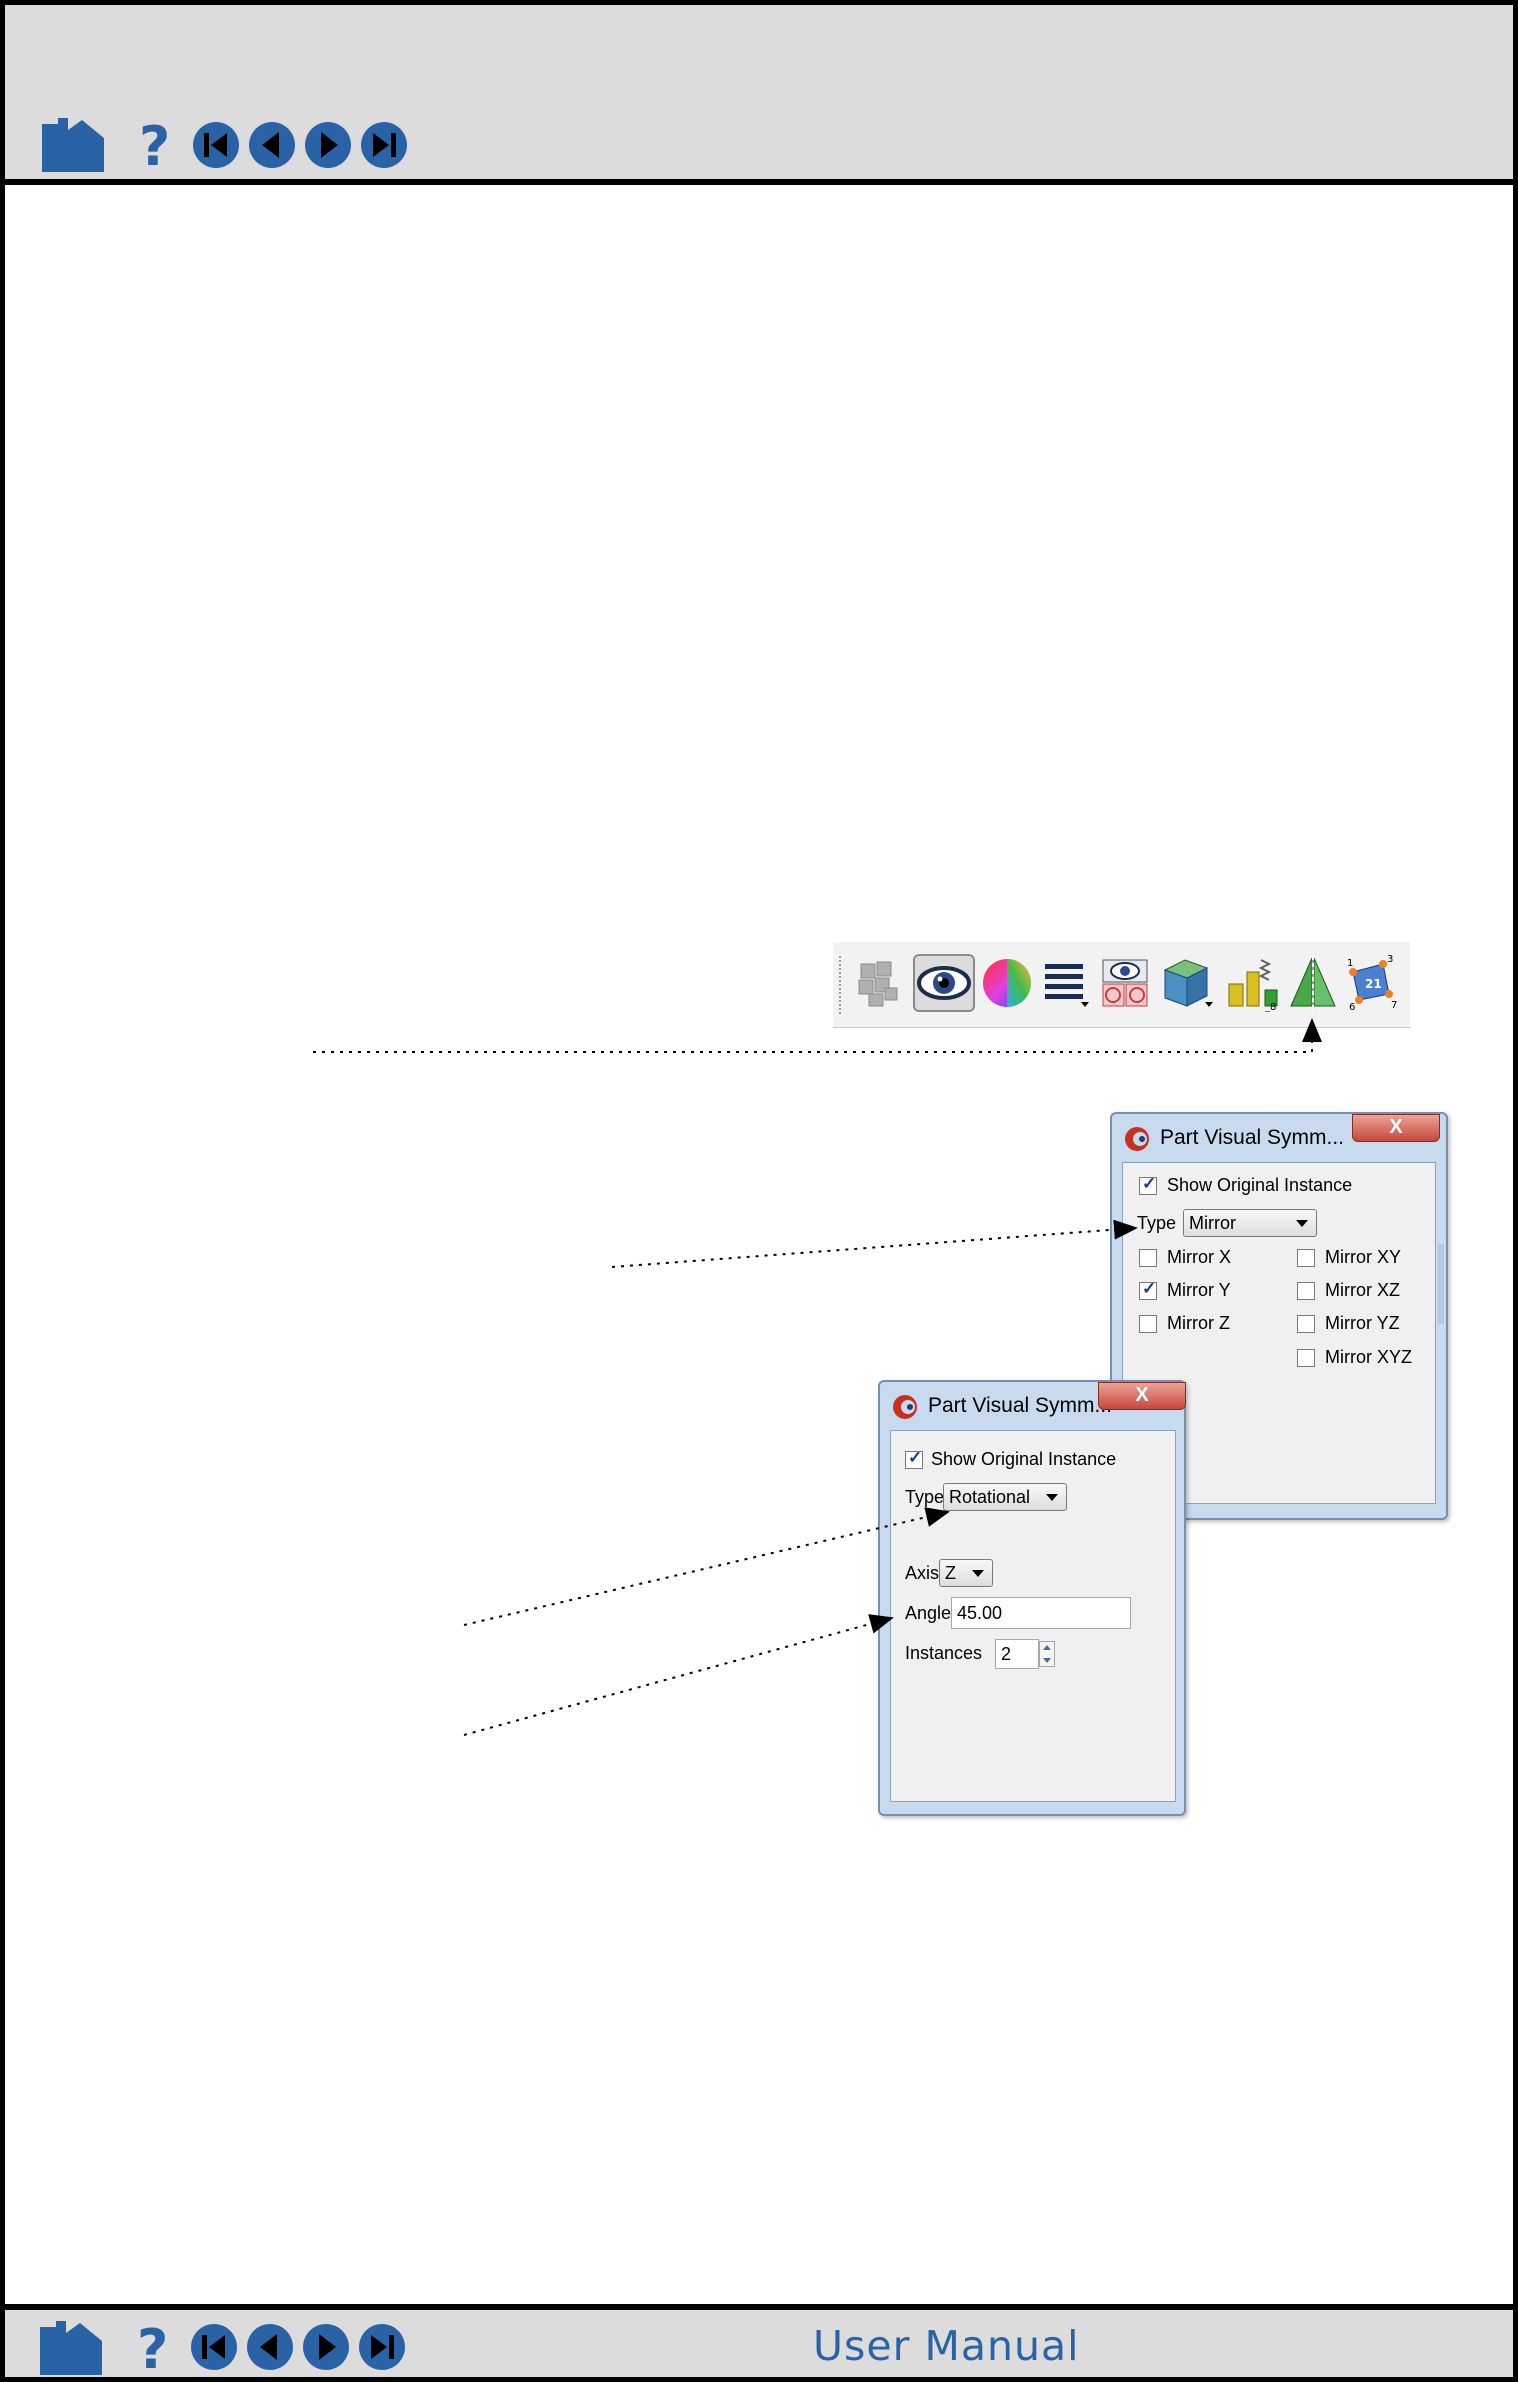 The image size is (1518, 2382). What do you see at coordinates (1306, 1291) in the screenshot?
I see `mirror-xz-checkbox` at bounding box center [1306, 1291].